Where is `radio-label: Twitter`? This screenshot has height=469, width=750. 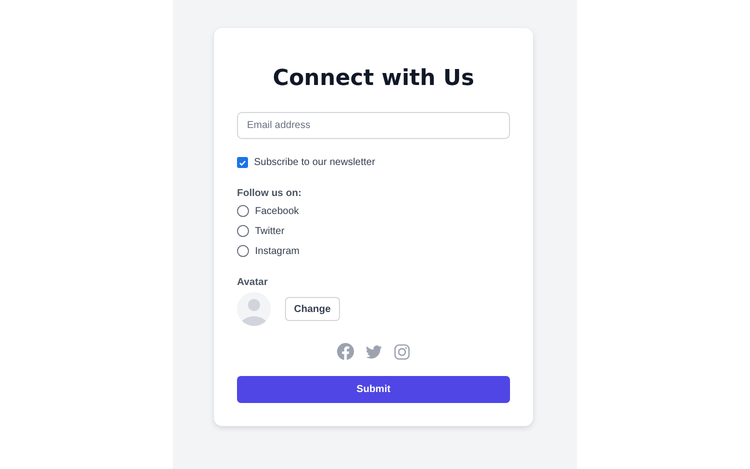 radio-label: Twitter is located at coordinates (269, 231).